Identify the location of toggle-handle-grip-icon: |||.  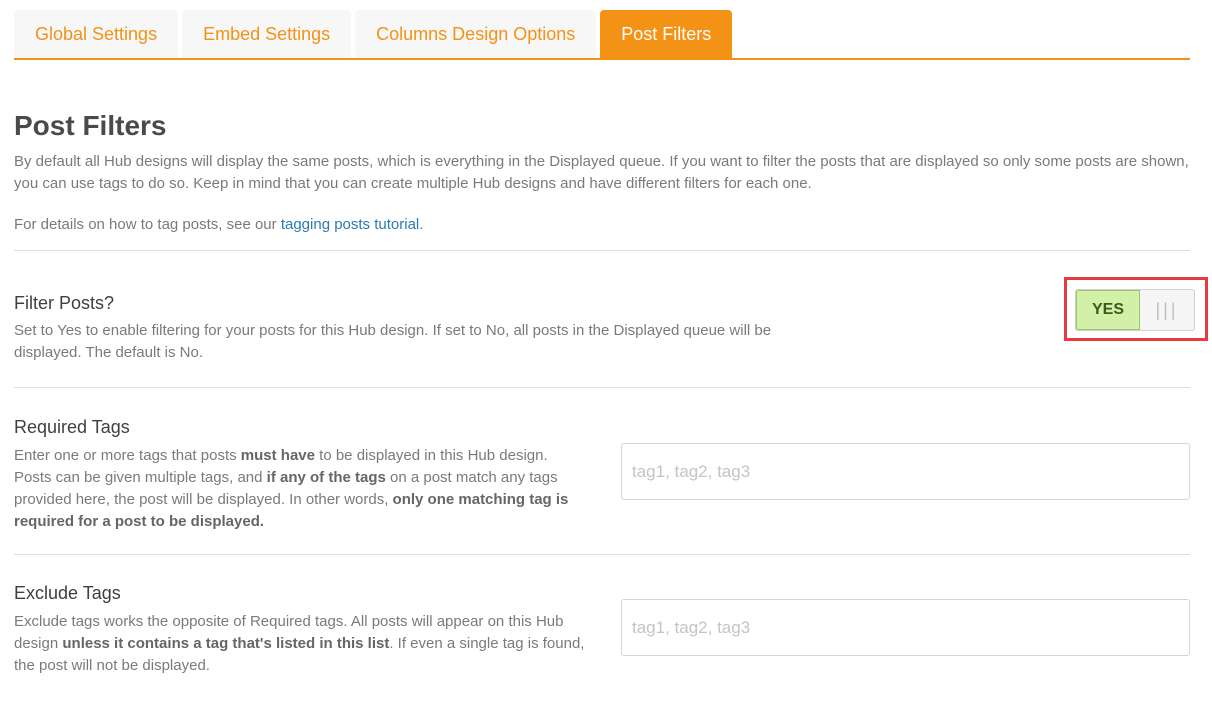
(1167, 310).